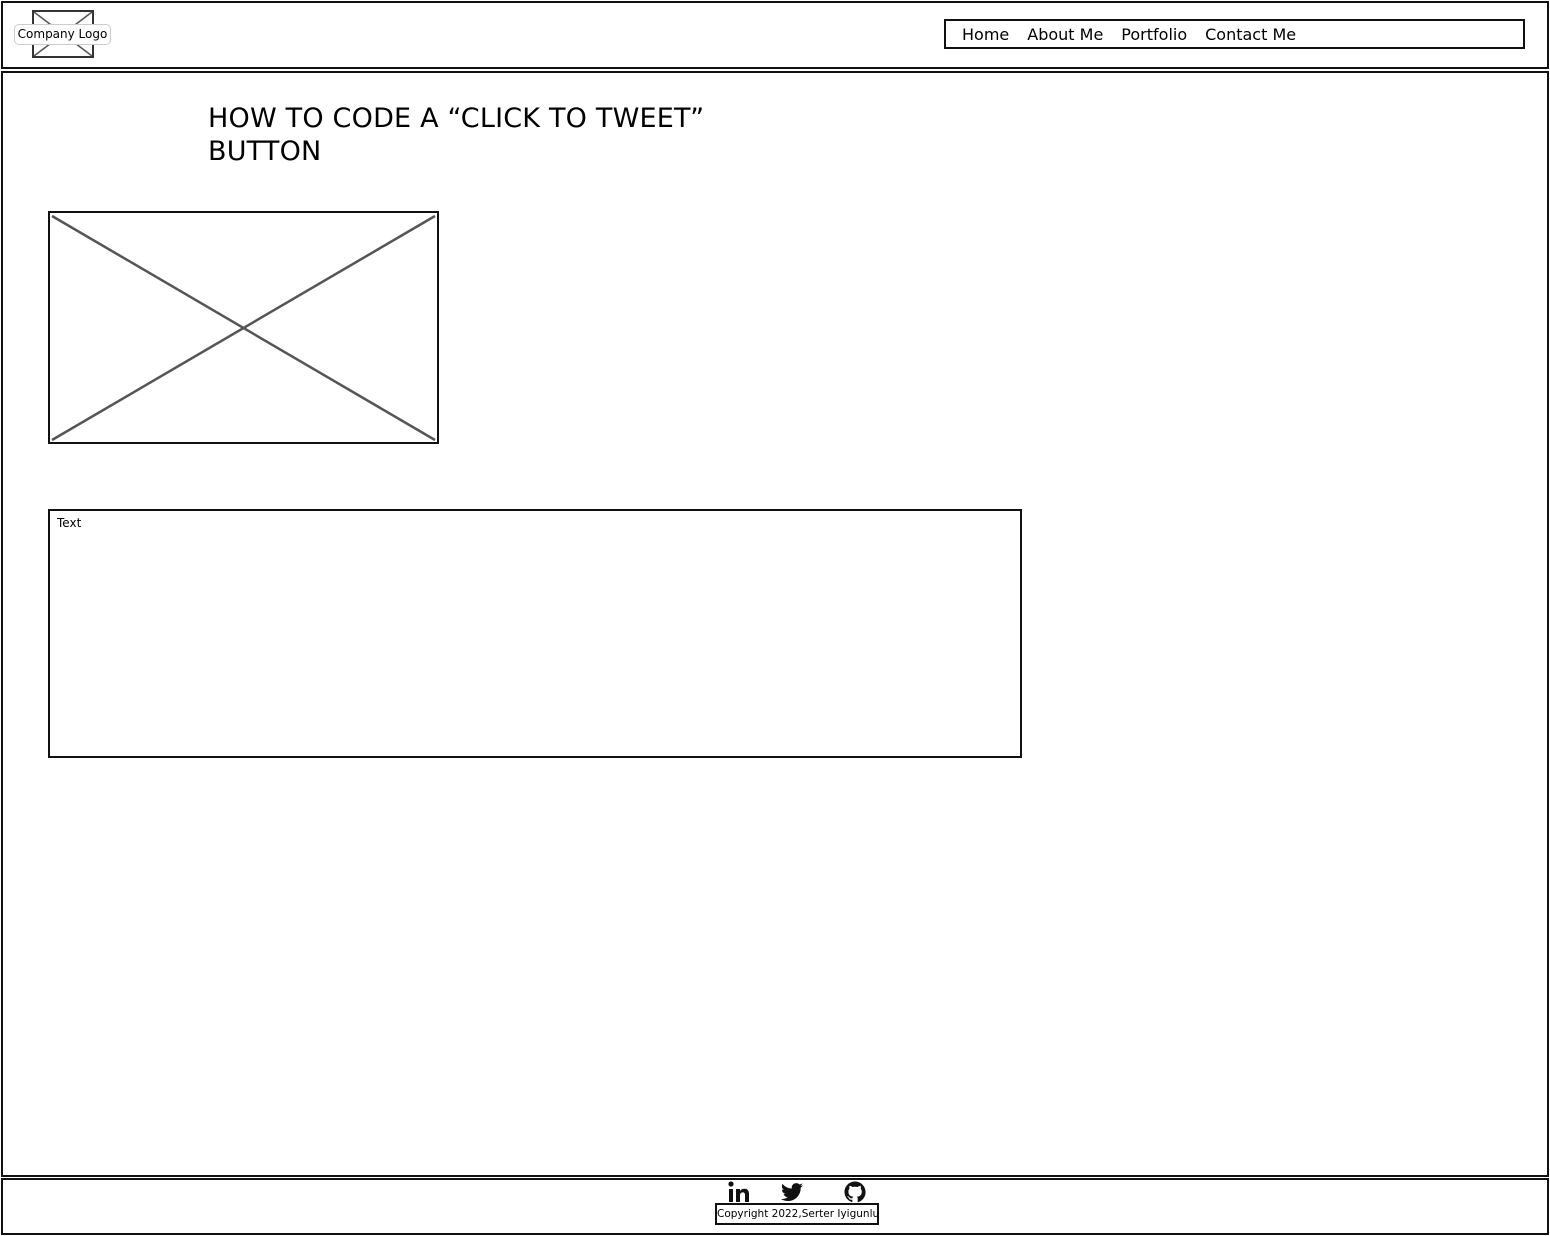 The width and height of the screenshot is (1550, 1236). What do you see at coordinates (855, 1192) in the screenshot?
I see `github-icon` at bounding box center [855, 1192].